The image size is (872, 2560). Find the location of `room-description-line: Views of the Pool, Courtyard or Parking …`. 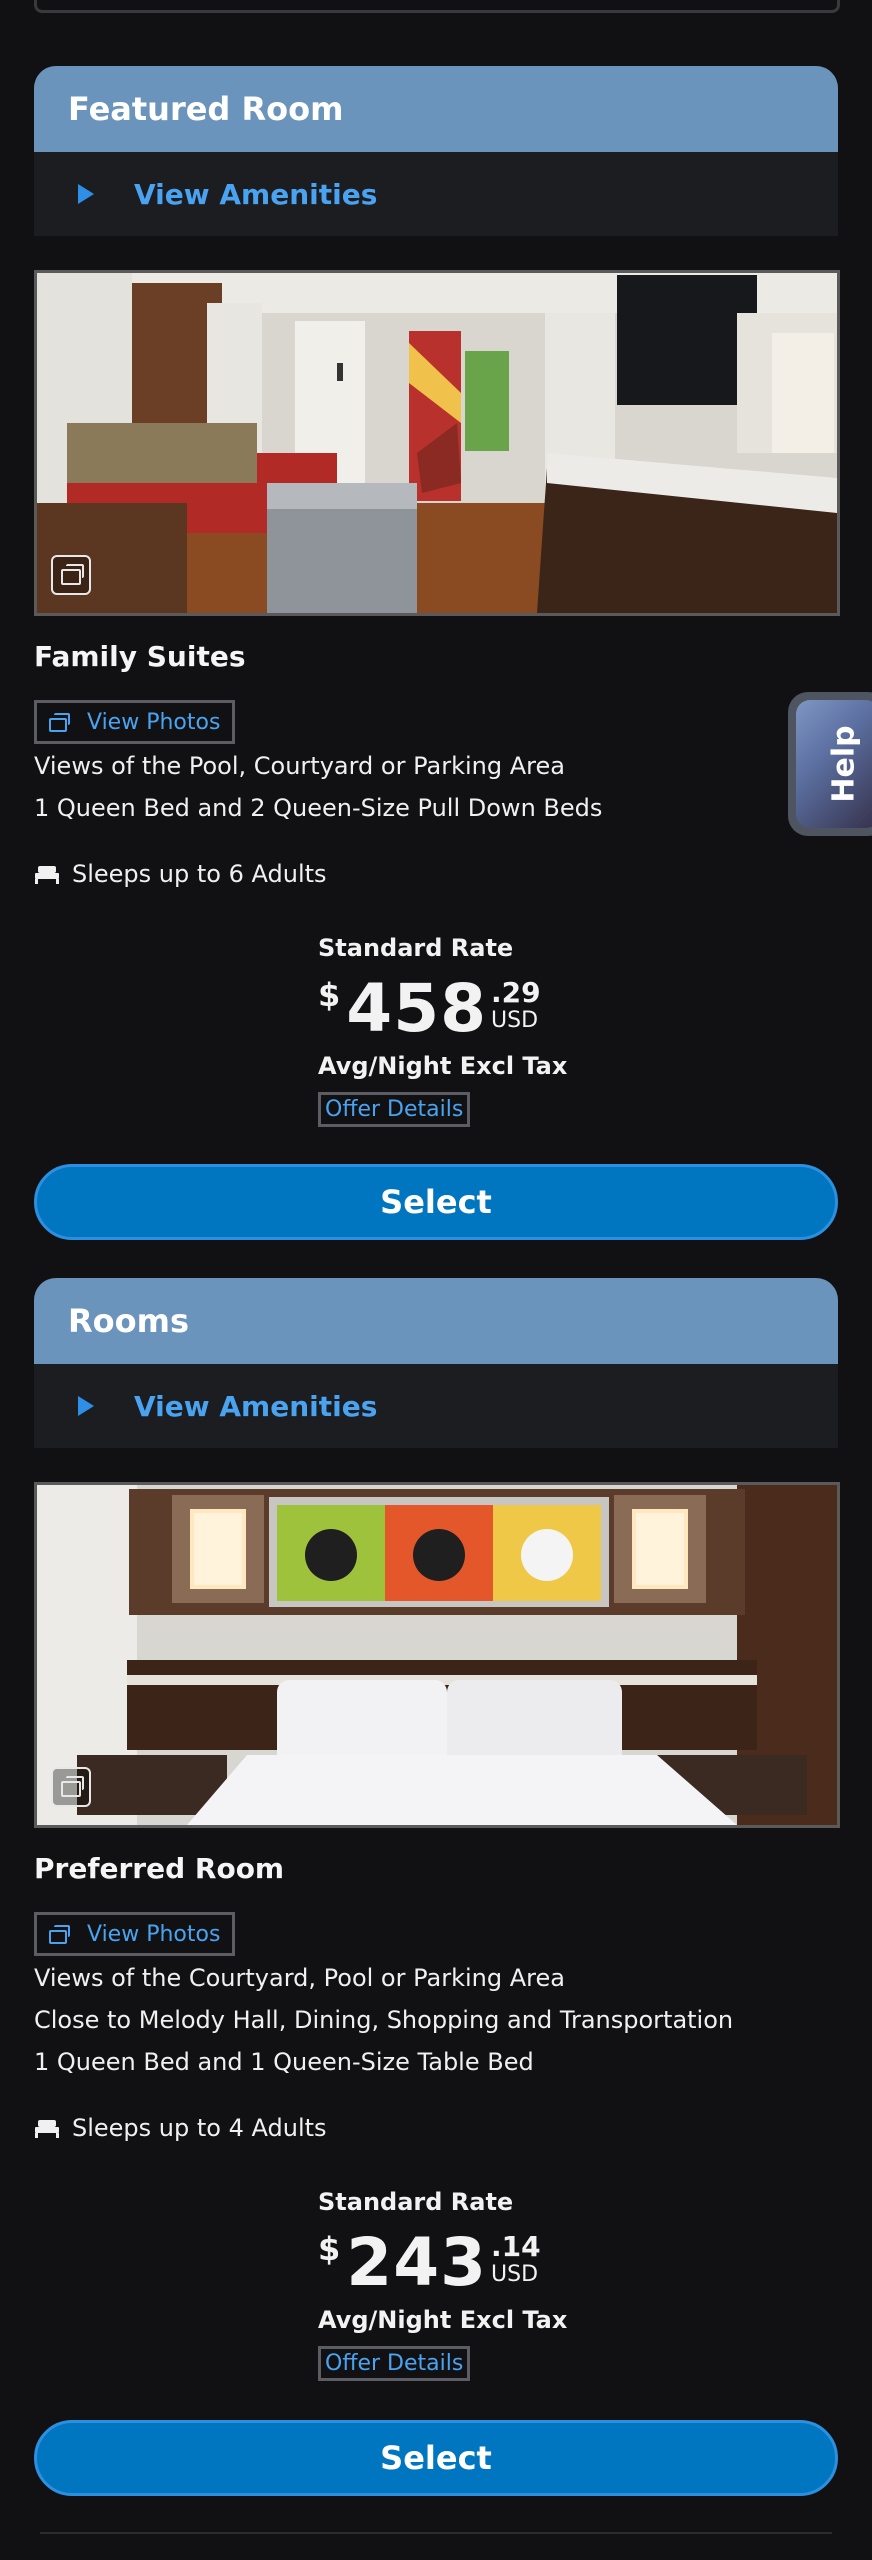

room-description-line: Views of the Pool, Courtyard or Parking … is located at coordinates (299, 766).